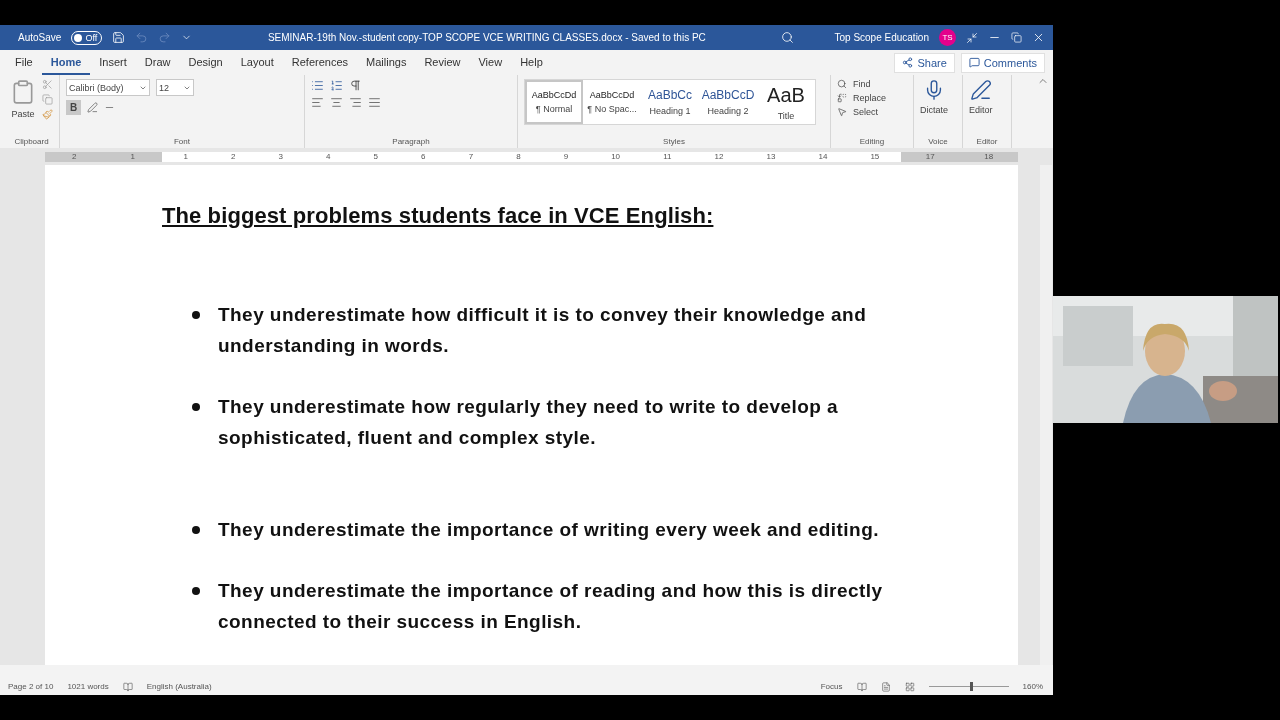 The image size is (1280, 720). I want to click on proofing-icon, so click(127, 686).